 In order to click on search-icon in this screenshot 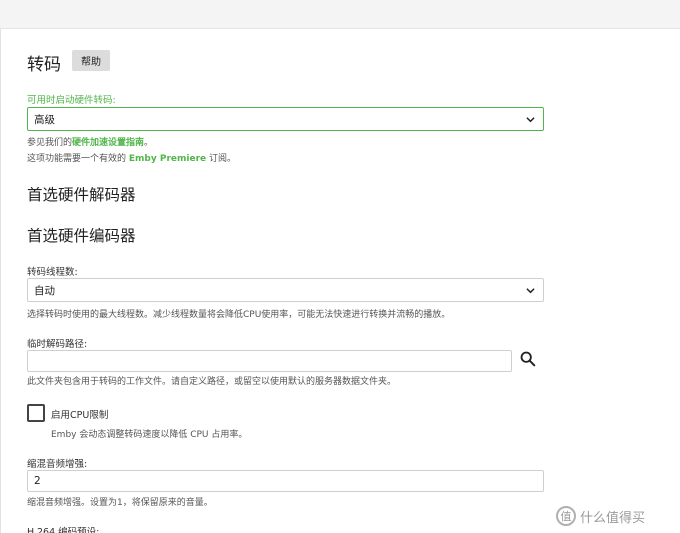, I will do `click(528, 359)`.